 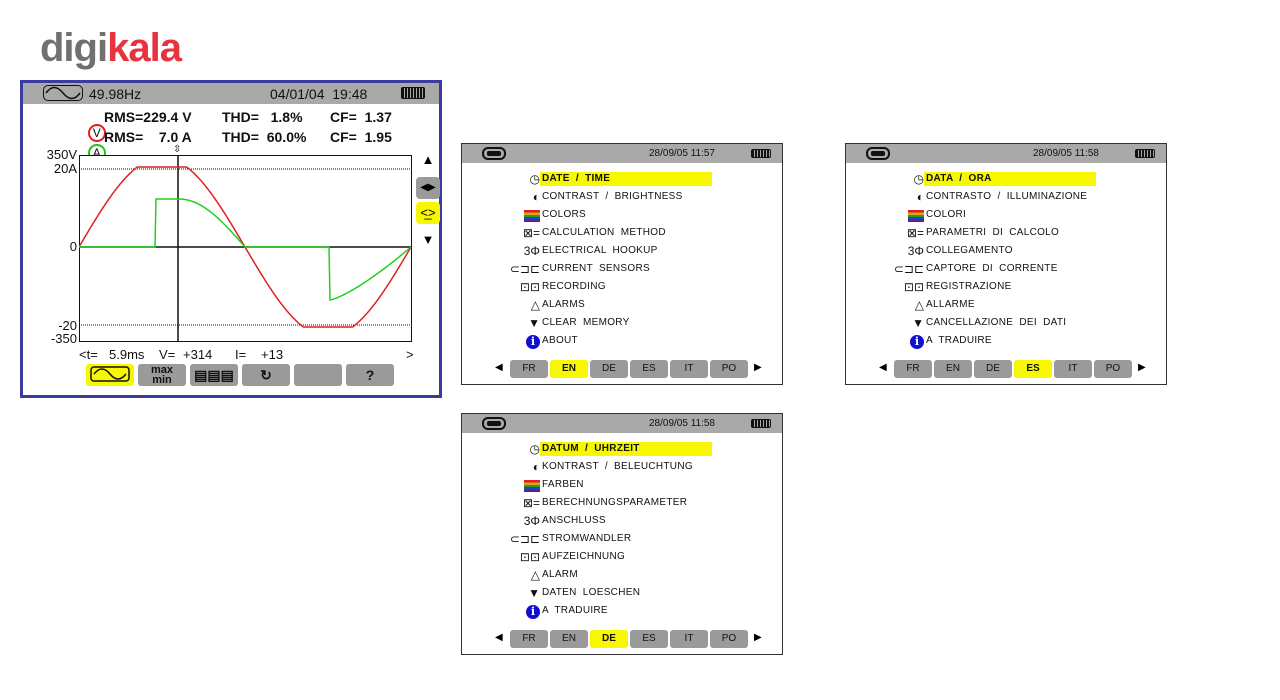 I want to click on digikala-logo: digikala, so click(x=111, y=48).